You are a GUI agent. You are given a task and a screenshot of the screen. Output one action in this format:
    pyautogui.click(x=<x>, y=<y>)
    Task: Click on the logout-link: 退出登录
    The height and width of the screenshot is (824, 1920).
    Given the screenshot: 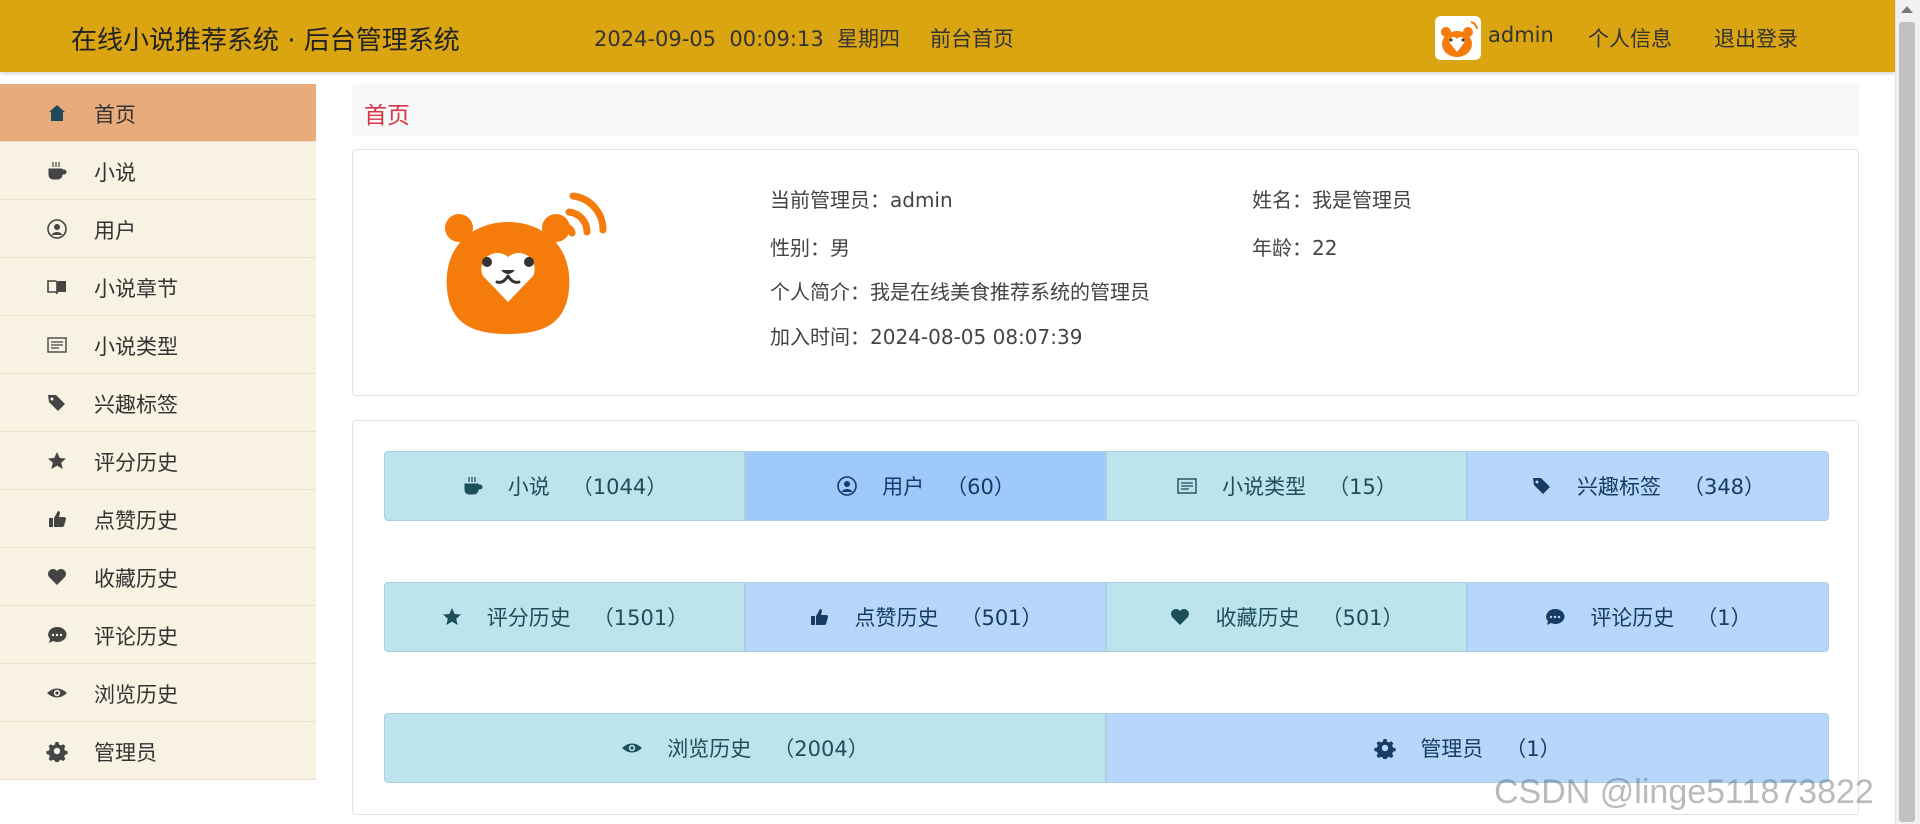 What is the action you would take?
    pyautogui.click(x=1756, y=38)
    